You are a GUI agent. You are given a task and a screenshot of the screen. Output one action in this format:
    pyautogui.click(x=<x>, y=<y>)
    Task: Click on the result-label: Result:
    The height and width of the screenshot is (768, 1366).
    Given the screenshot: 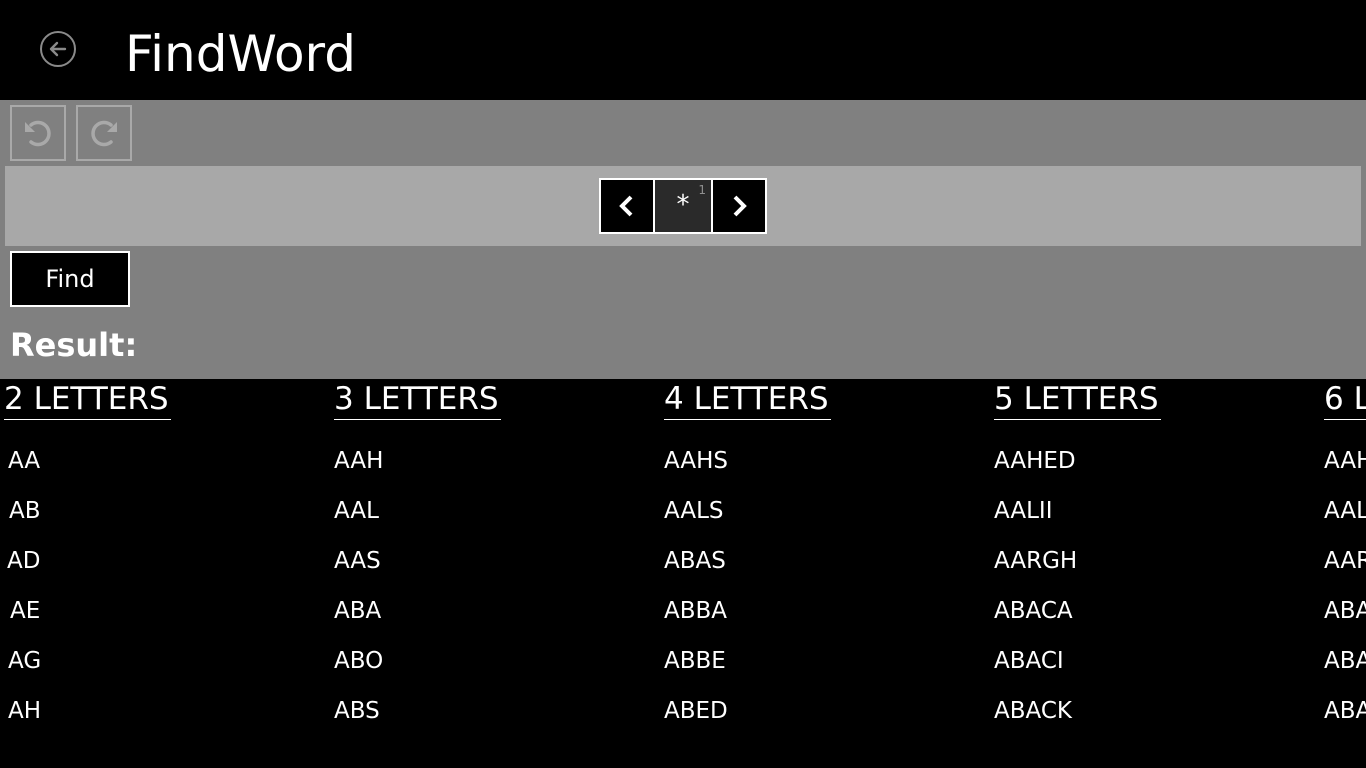 What is the action you would take?
    pyautogui.click(x=74, y=345)
    